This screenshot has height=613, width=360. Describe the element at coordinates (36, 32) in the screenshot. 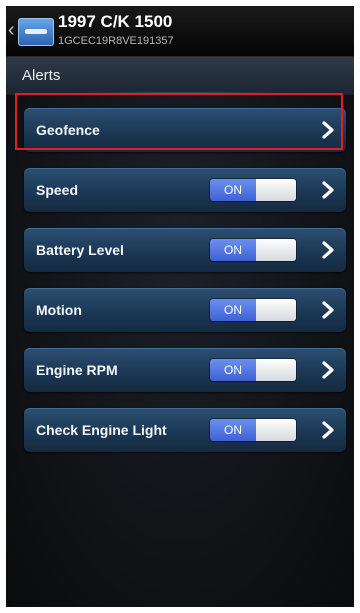

I see `vehicle-icon` at that location.